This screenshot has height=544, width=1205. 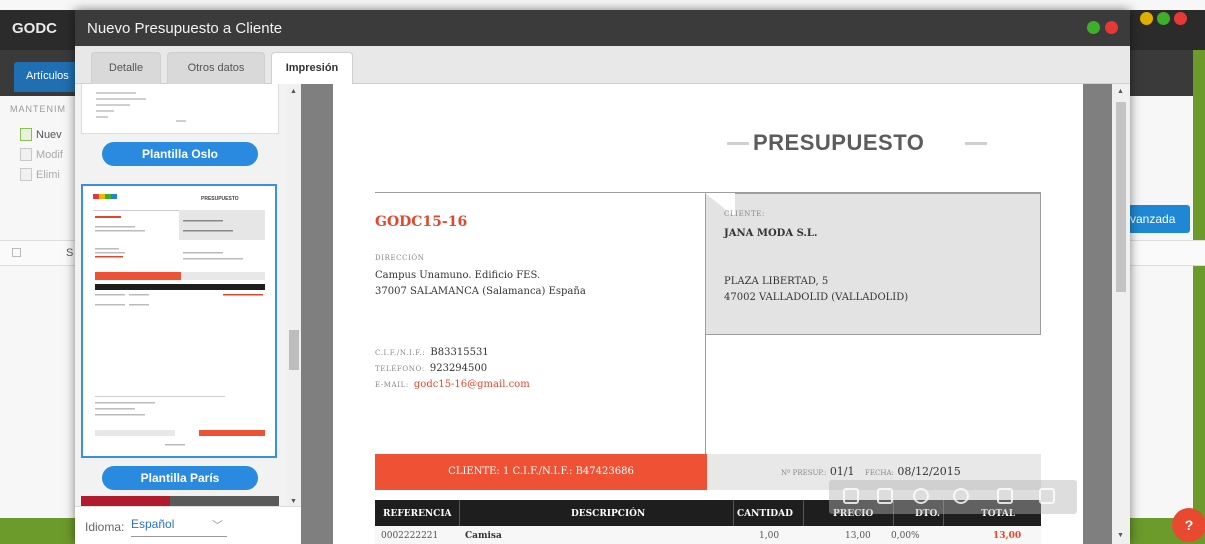 What do you see at coordinates (905, 536) in the screenshot?
I see `cell-dto: 0,00%` at bounding box center [905, 536].